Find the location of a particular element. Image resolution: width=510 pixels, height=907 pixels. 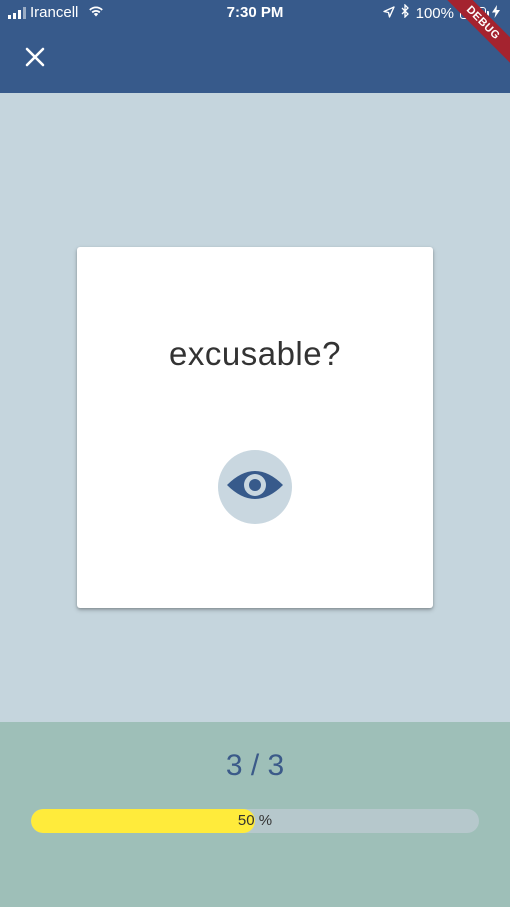

charging-bolt-icon is located at coordinates (496, 13).